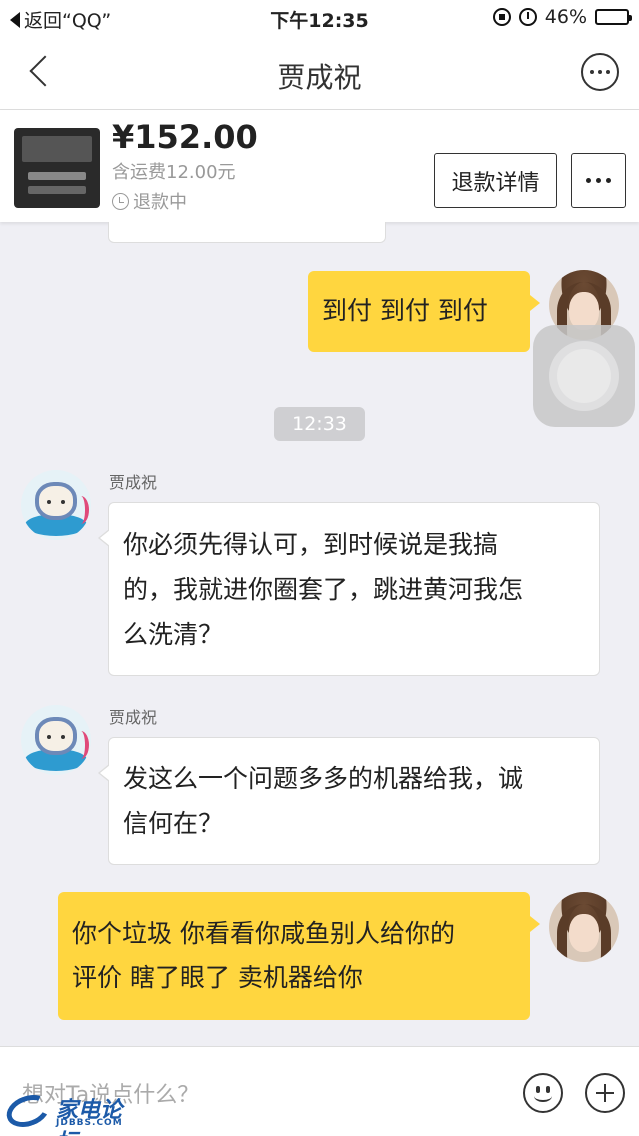 This screenshot has height=1136, width=639. I want to click on card-more-button, so click(598, 180).